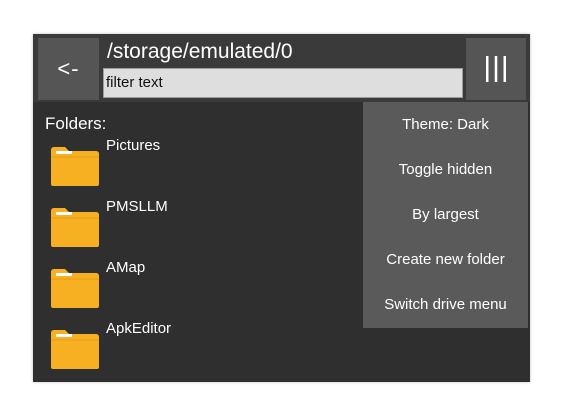 Image resolution: width=564 pixels, height=416 pixels. Describe the element at coordinates (200, 51) in the screenshot. I see `current-path: /storage/emulated/0` at that location.